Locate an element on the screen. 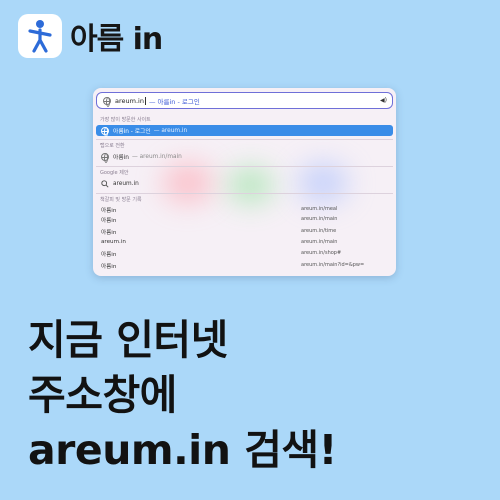 The image size is (500, 500). brand-name: 아름 in is located at coordinates (116, 39).